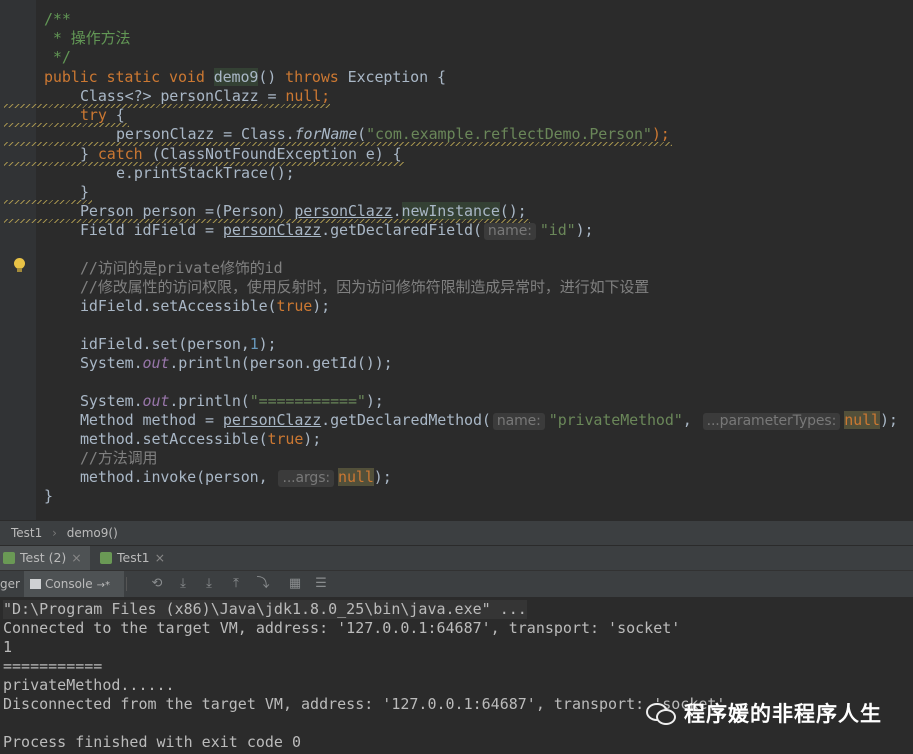 The width and height of the screenshot is (913, 754). What do you see at coordinates (35, 584) in the screenshot?
I see `console-icon` at bounding box center [35, 584].